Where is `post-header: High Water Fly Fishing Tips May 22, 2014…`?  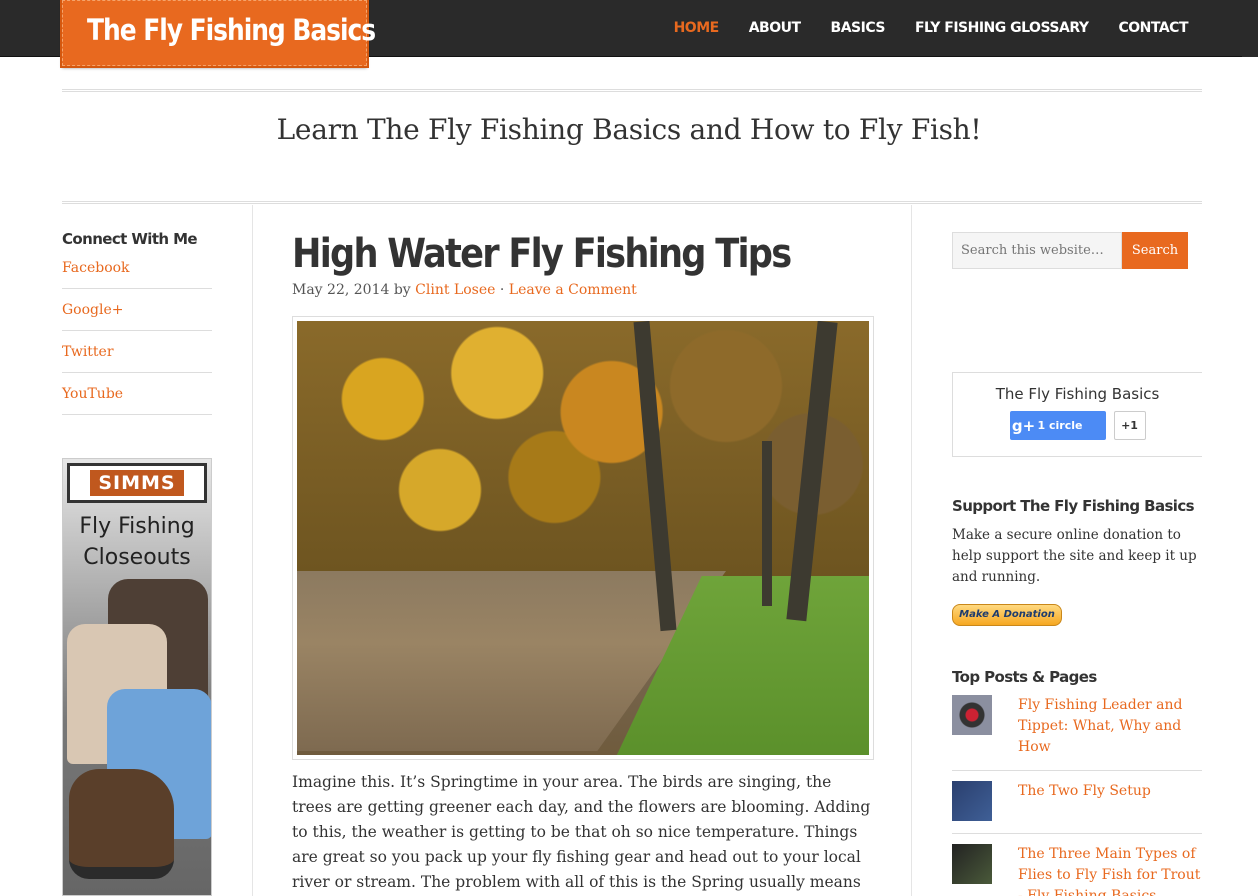
post-header: High Water Fly Fishing Tips May 22, 2014… is located at coordinates (582, 264).